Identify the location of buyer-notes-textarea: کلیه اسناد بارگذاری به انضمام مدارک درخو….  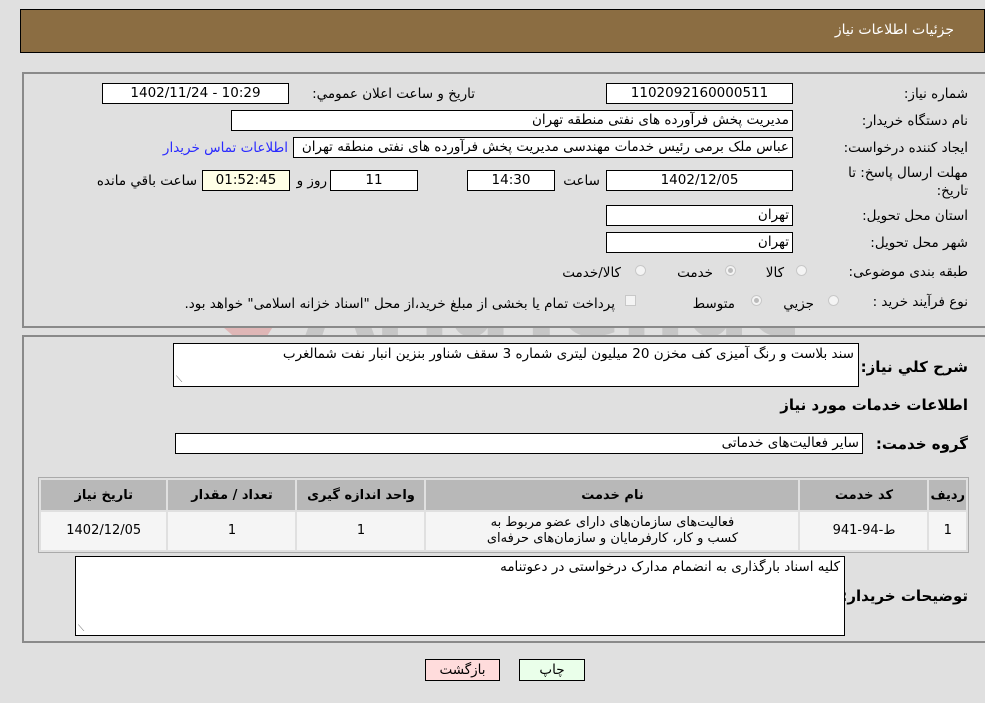
(460, 596).